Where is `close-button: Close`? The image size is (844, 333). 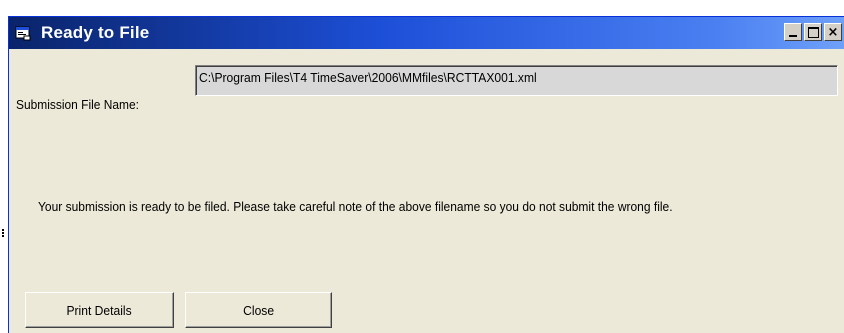 close-button: Close is located at coordinates (258, 310).